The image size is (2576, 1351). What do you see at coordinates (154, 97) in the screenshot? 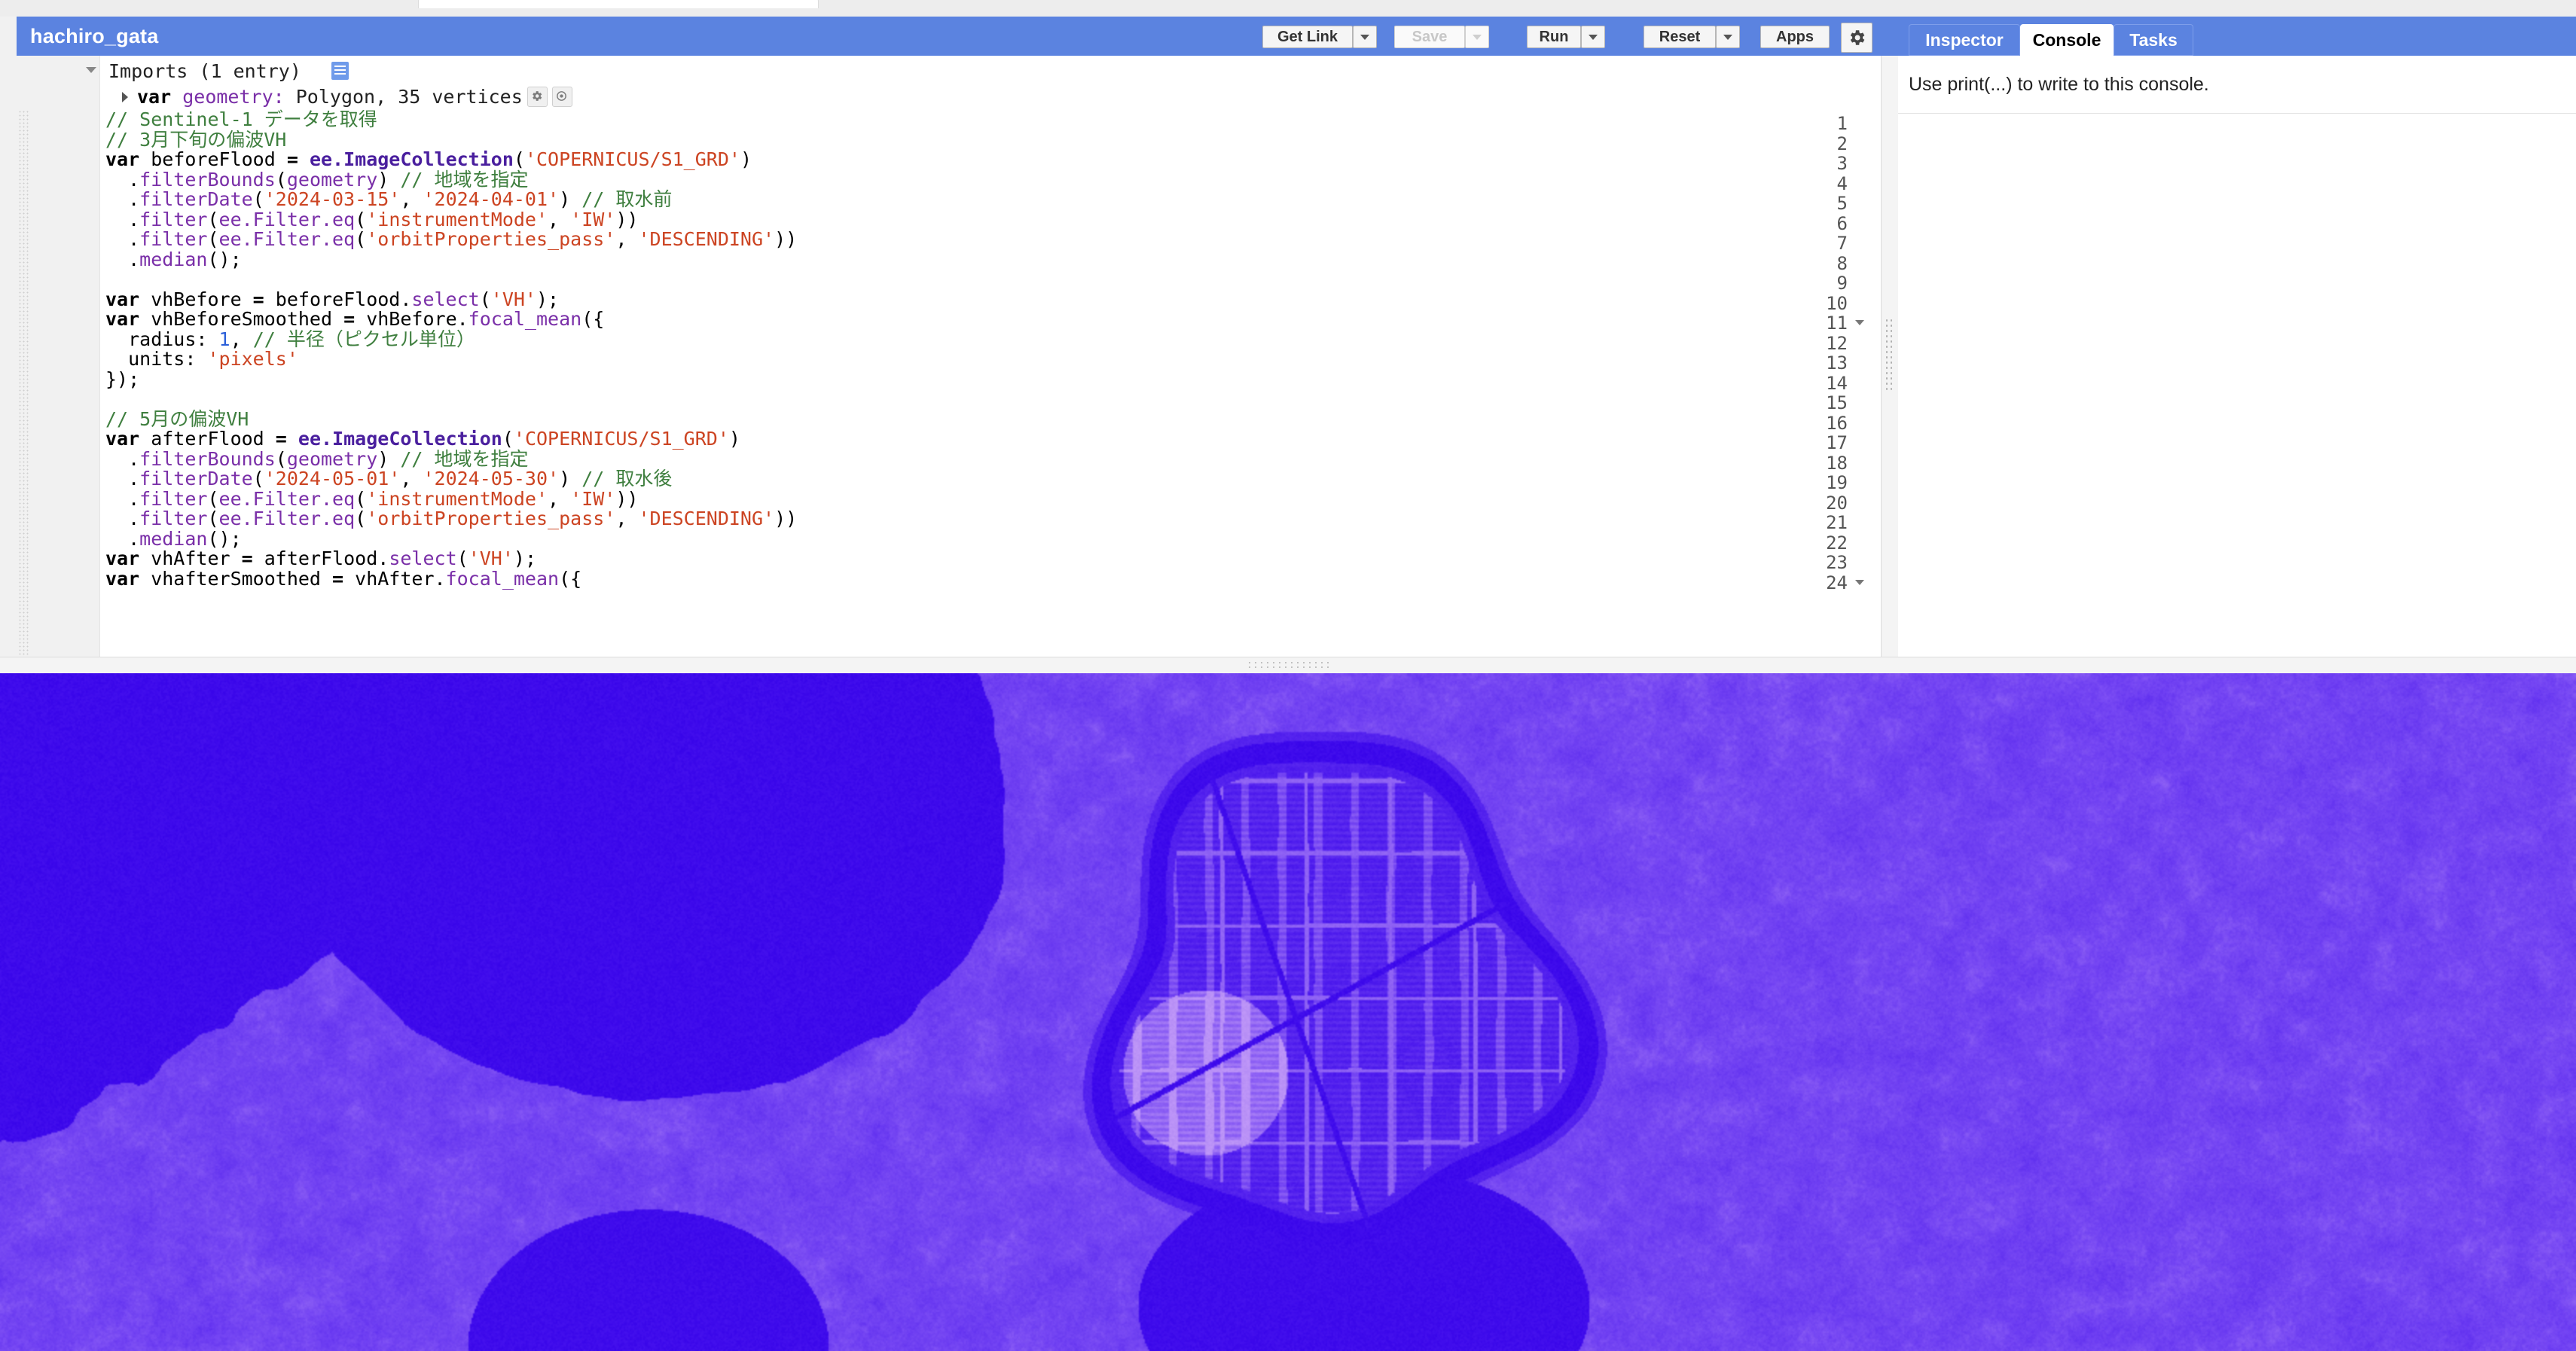
I see `geometry-keyword: var` at bounding box center [154, 97].